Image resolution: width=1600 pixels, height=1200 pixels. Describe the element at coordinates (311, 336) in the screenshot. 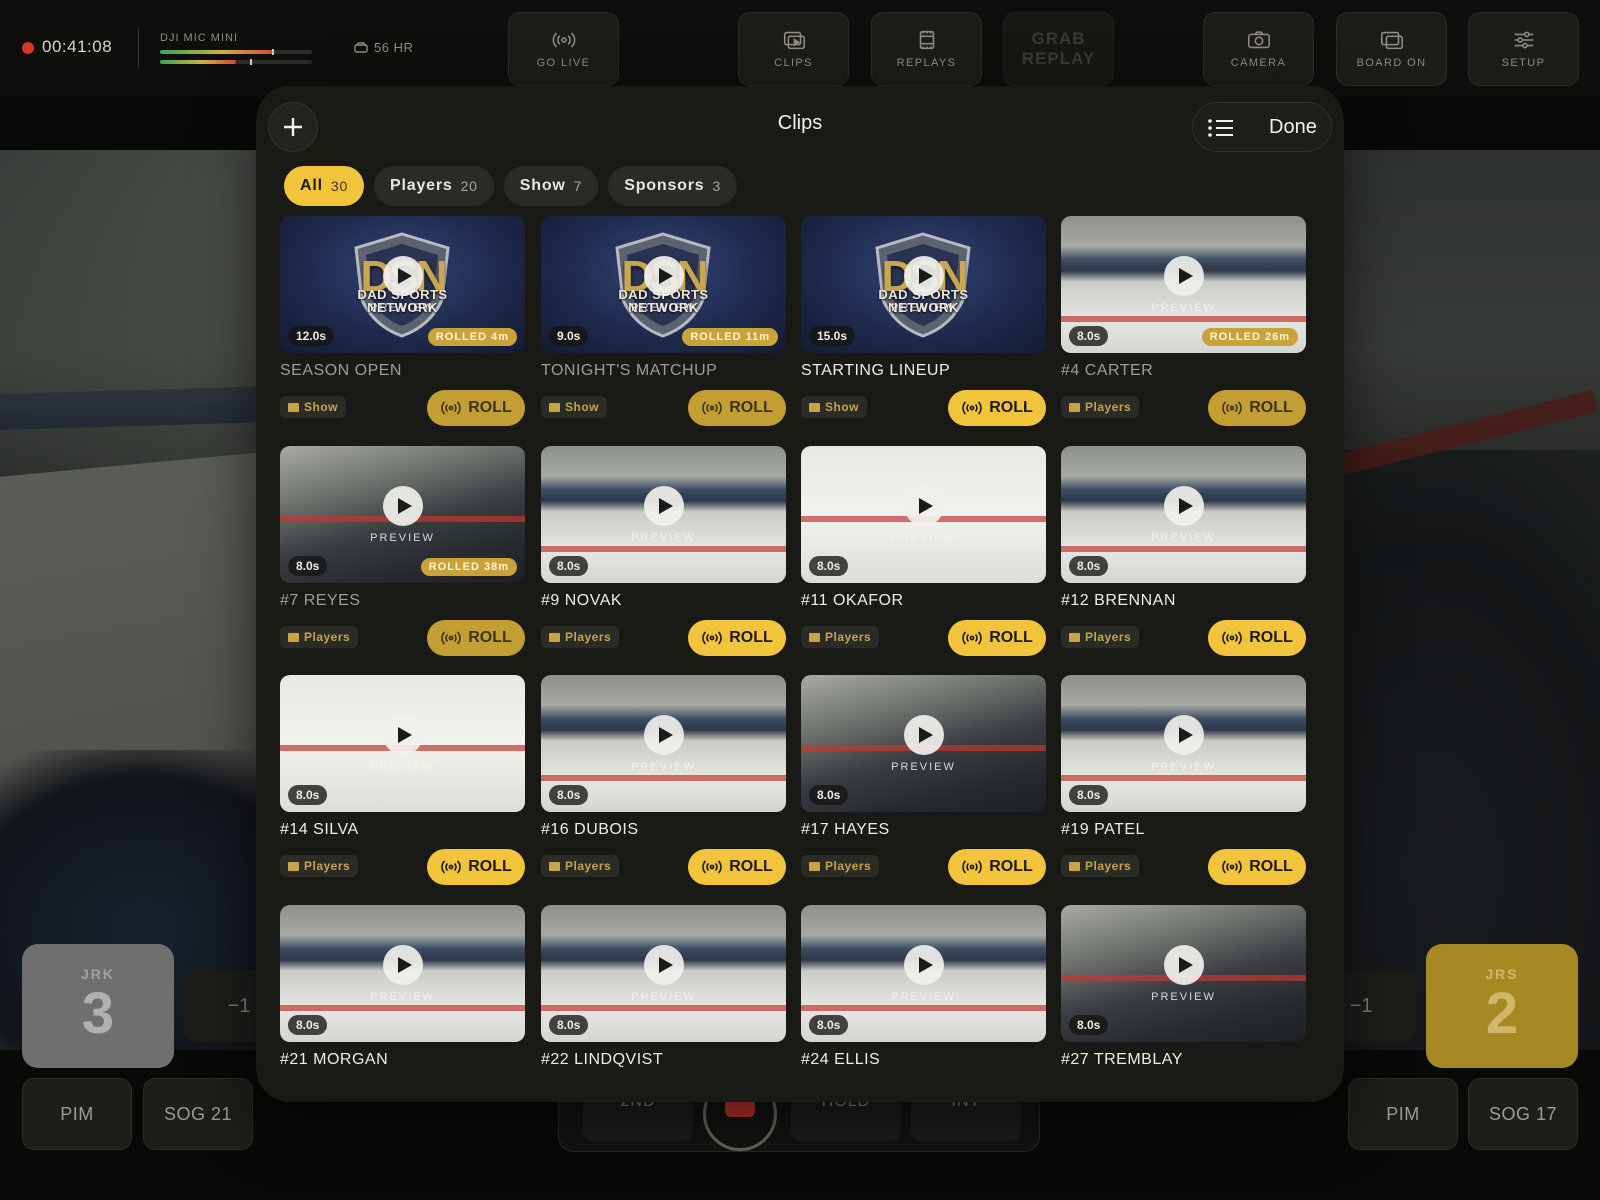

I see `clip-duration: 12.0s` at that location.